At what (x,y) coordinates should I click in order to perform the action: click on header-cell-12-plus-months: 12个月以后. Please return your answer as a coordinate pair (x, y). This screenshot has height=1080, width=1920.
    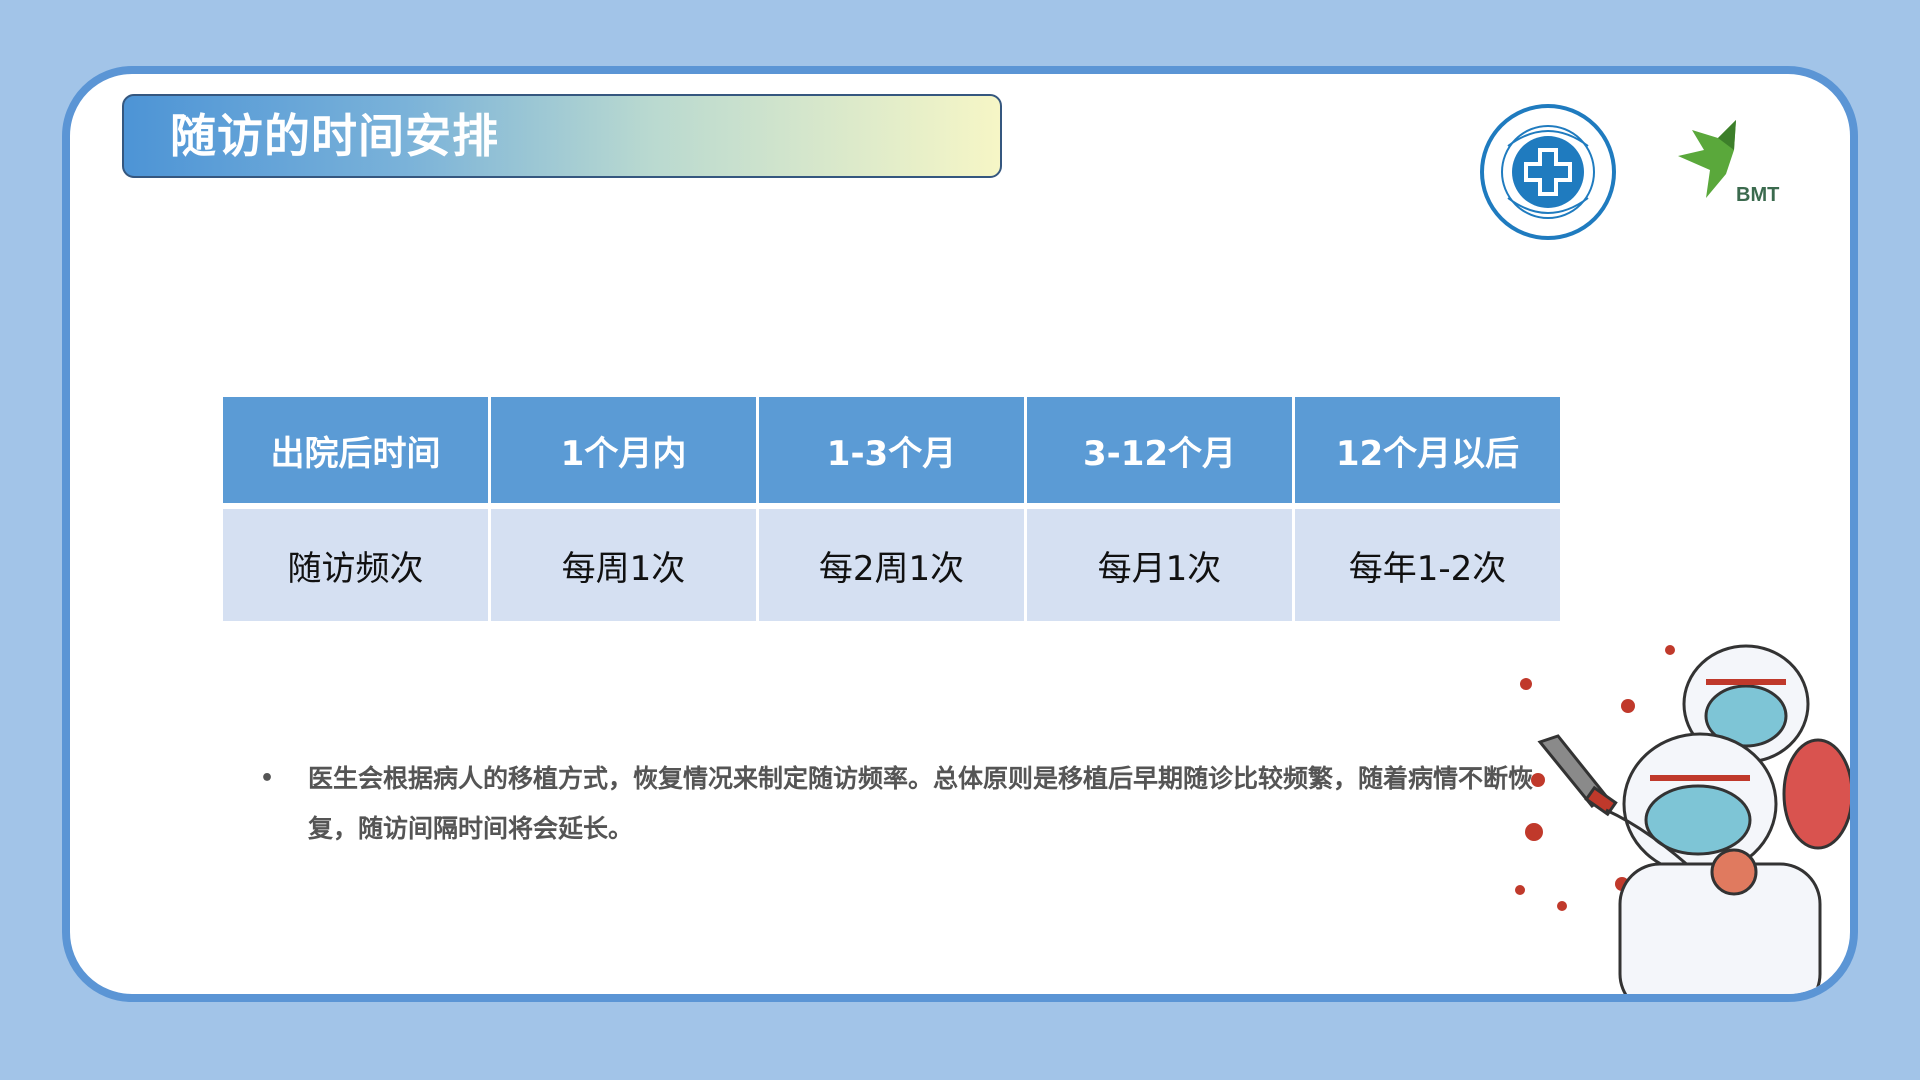
    Looking at the image, I should click on (1427, 453).